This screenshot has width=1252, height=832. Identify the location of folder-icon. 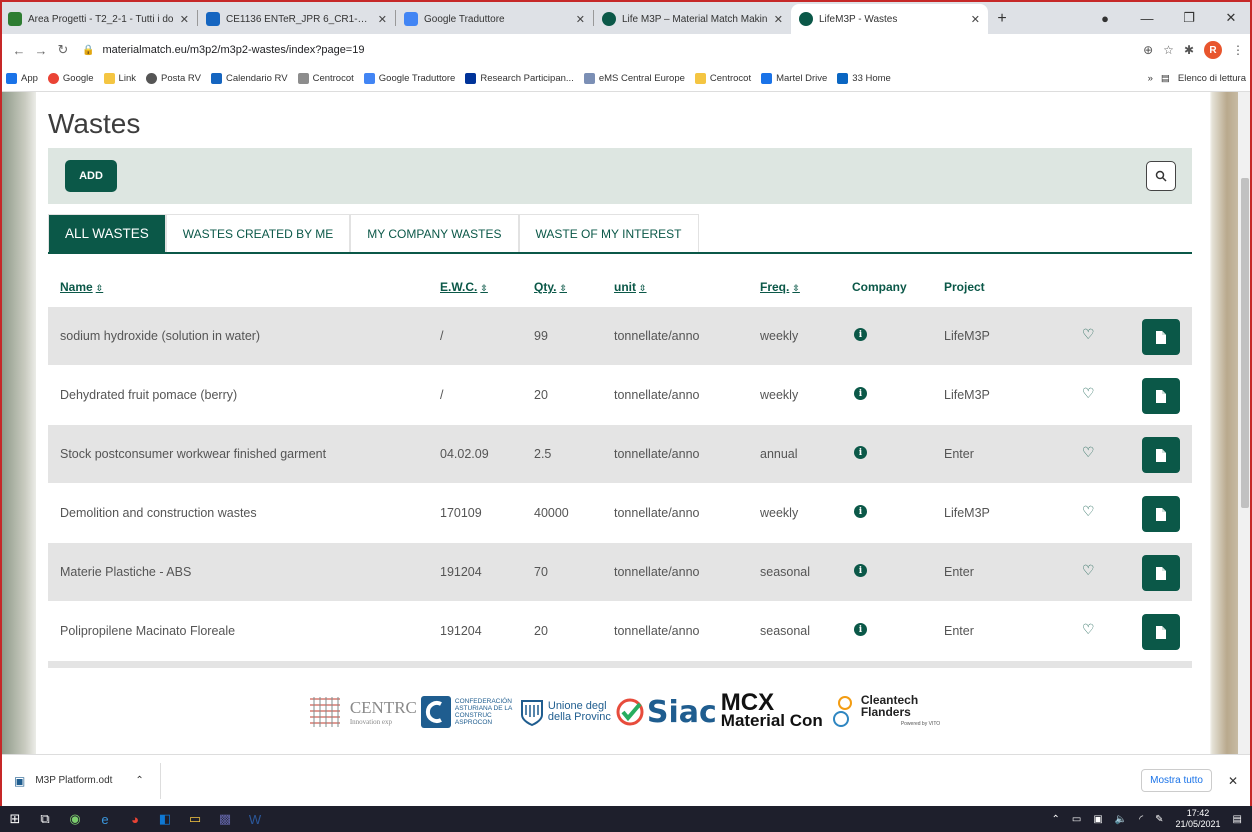
(109, 78).